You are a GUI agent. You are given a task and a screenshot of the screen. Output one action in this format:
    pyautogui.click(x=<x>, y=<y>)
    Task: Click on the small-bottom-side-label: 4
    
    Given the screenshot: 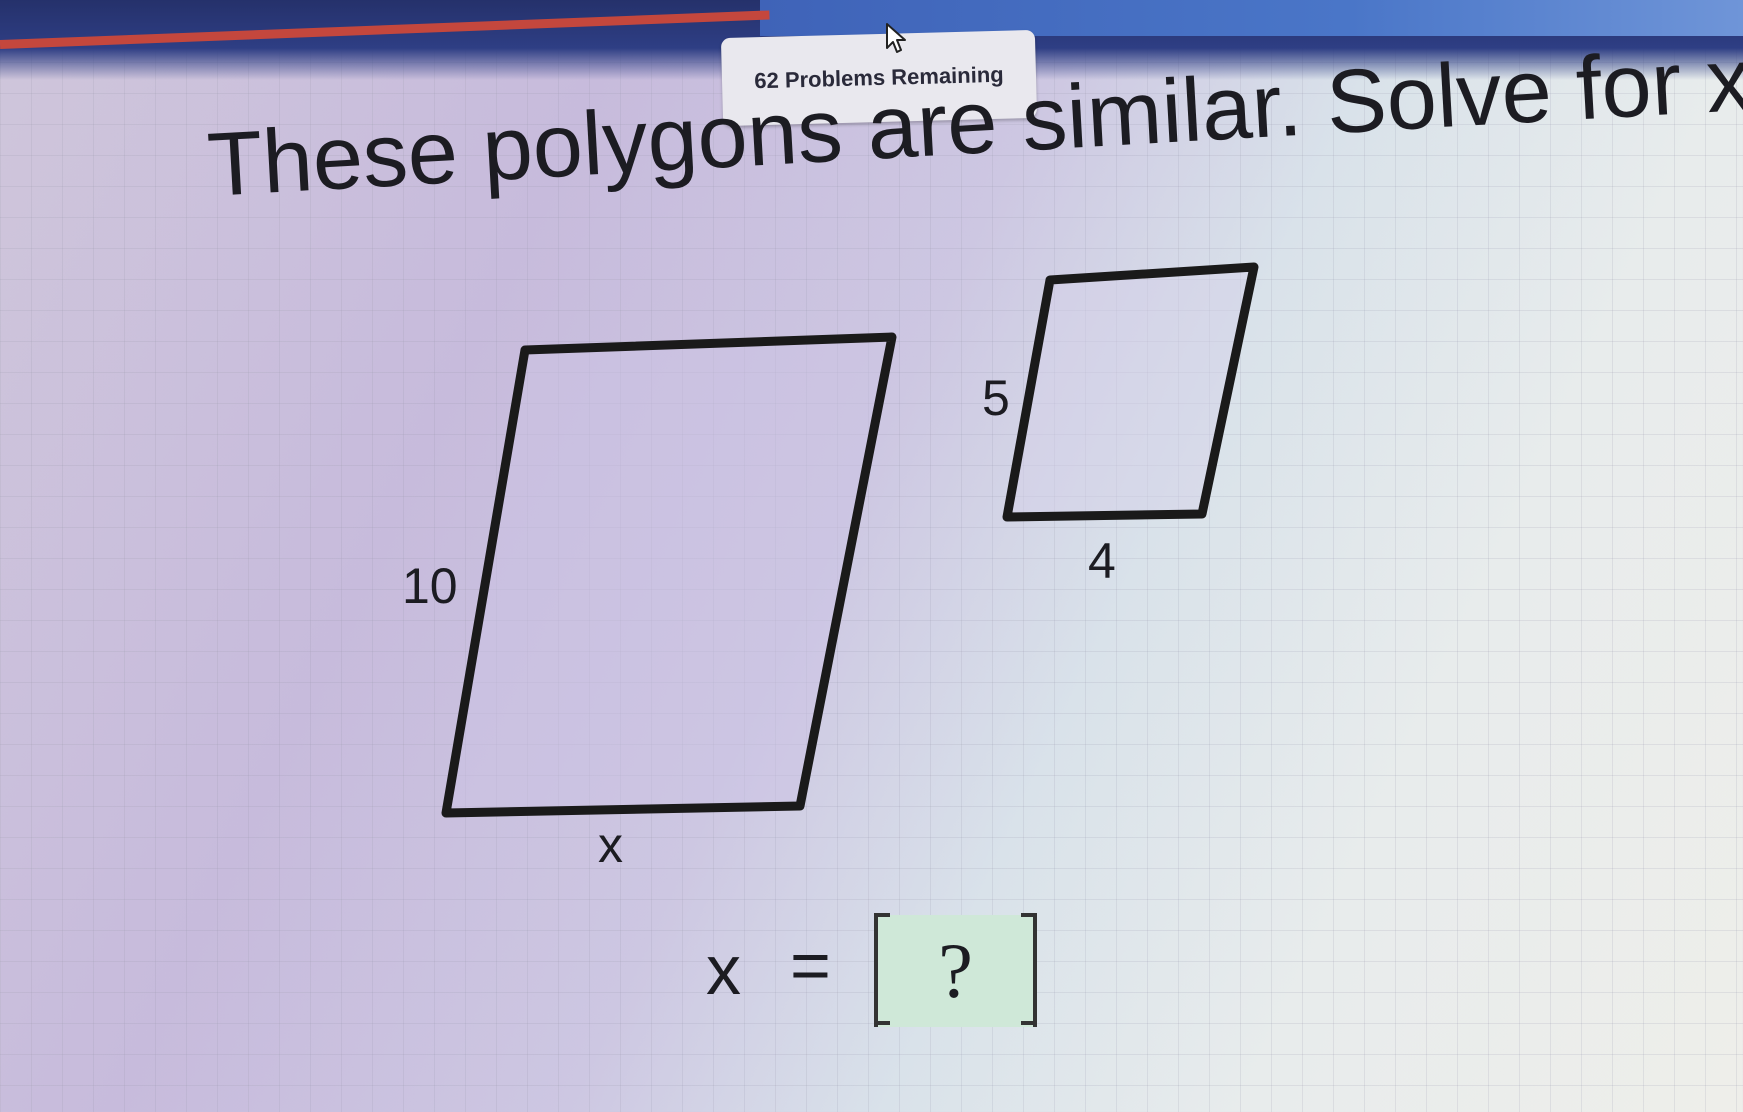 What is the action you would take?
    pyautogui.click(x=1102, y=561)
    